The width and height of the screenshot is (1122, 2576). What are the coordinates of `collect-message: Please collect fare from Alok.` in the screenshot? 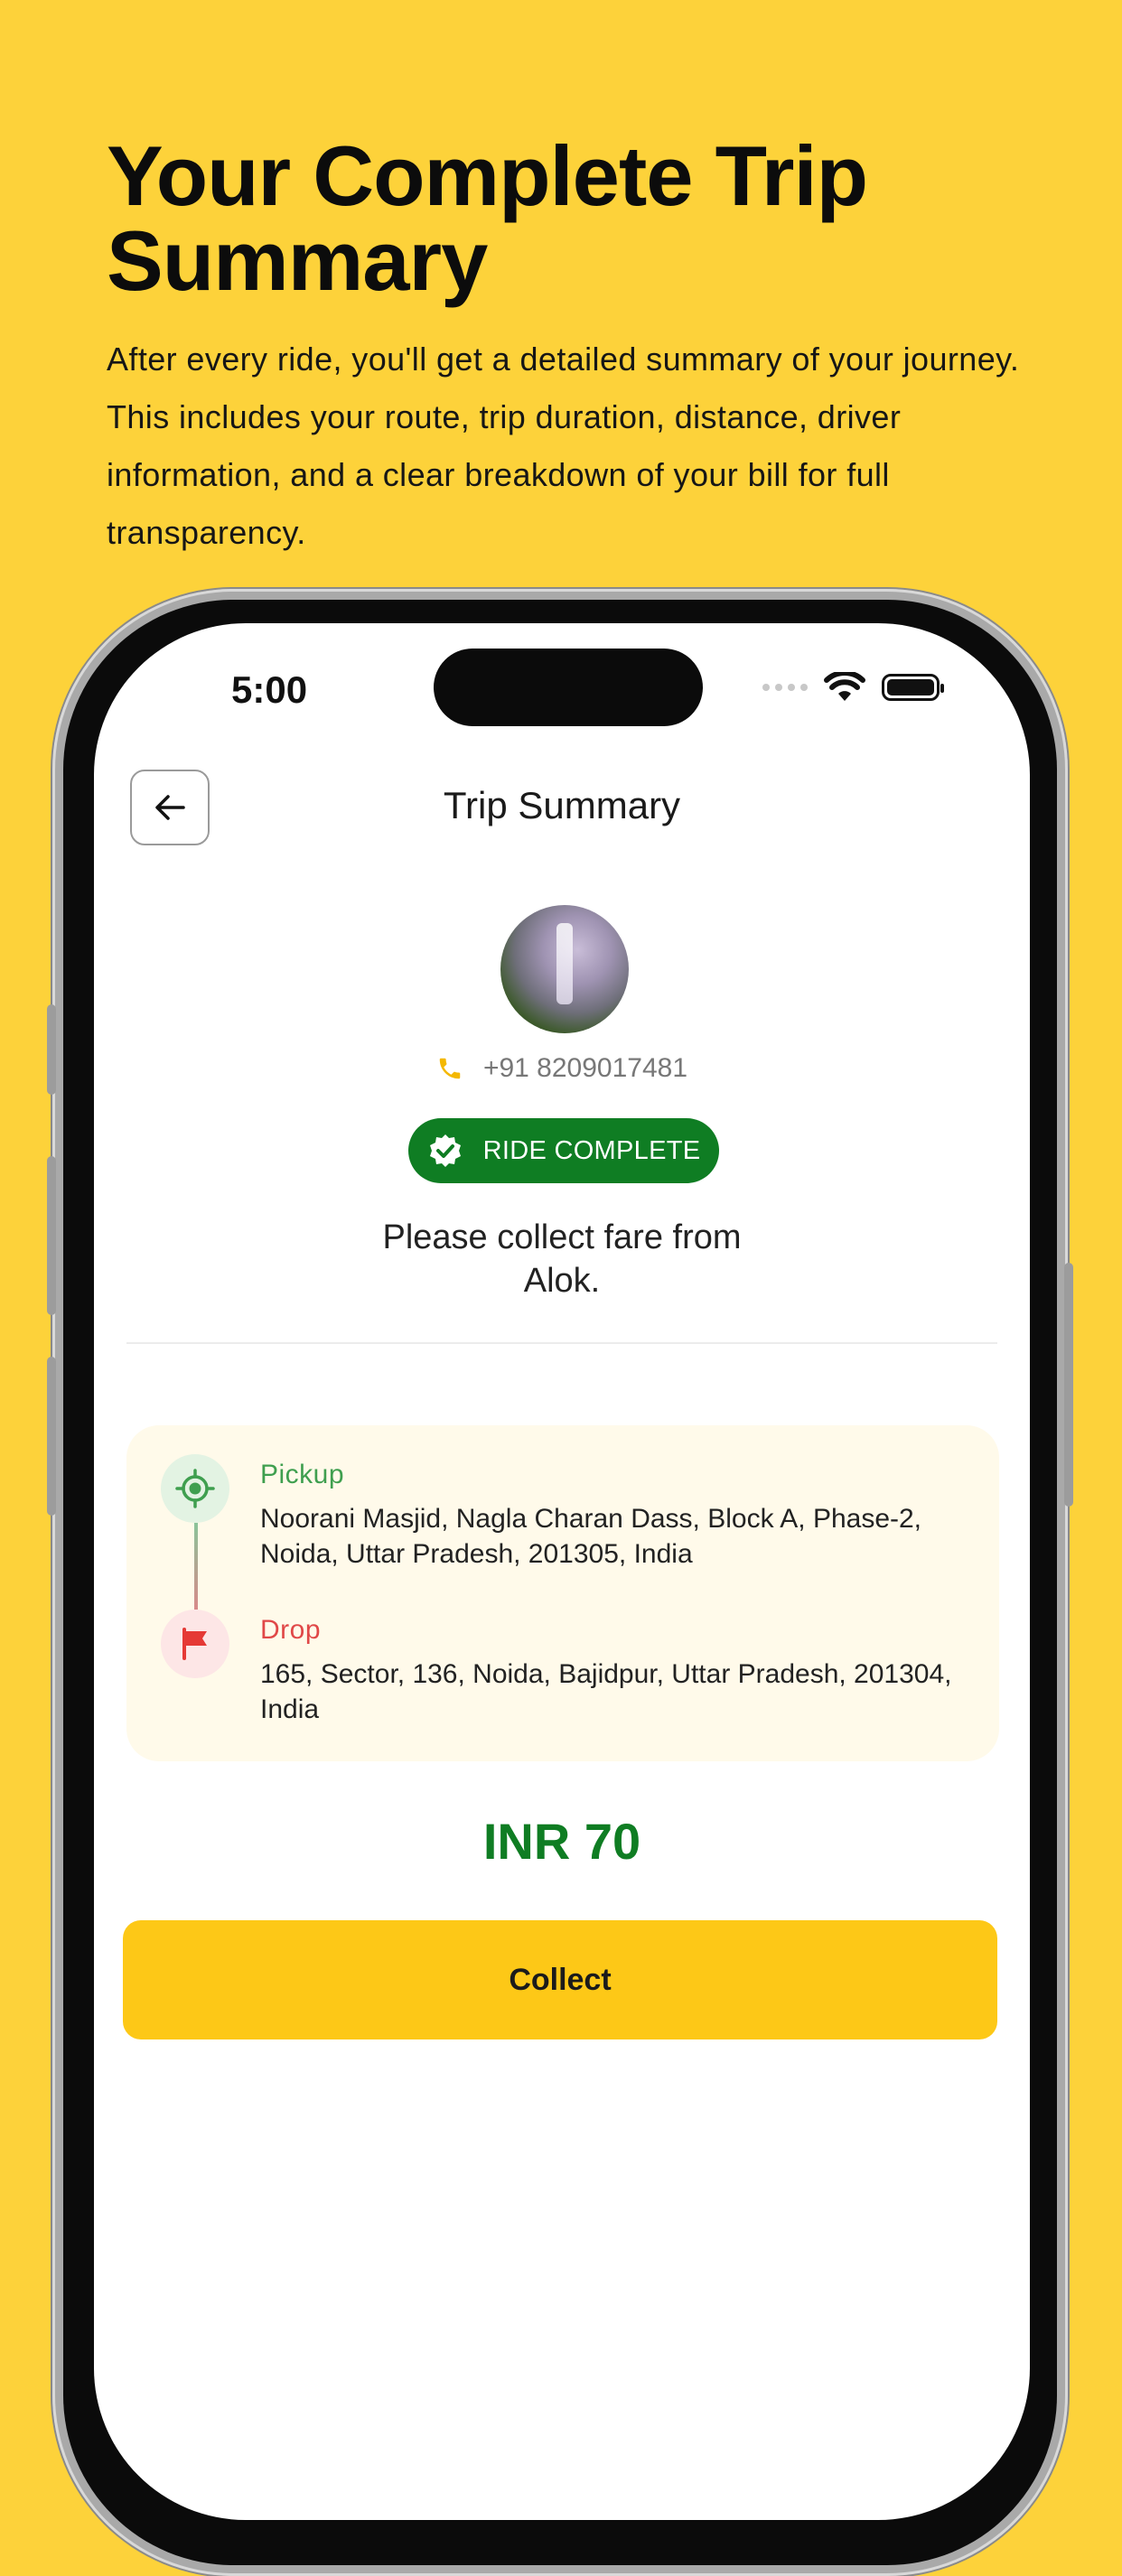 It's located at (562, 1259).